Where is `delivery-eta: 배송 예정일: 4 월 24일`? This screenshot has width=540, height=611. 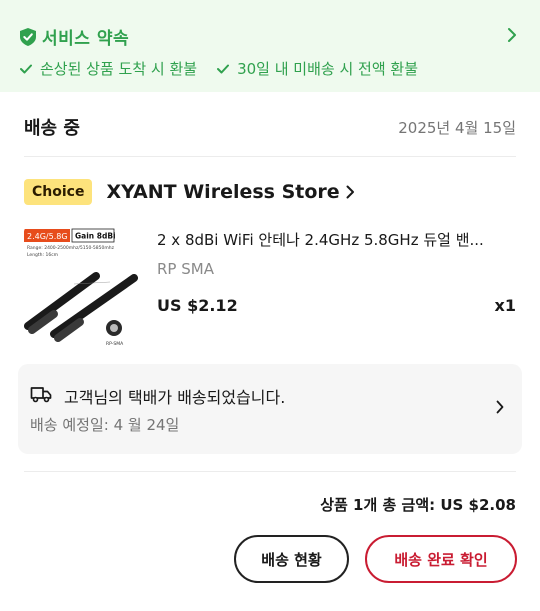
delivery-eta: 배송 예정일: 4 월 24일 is located at coordinates (105, 425).